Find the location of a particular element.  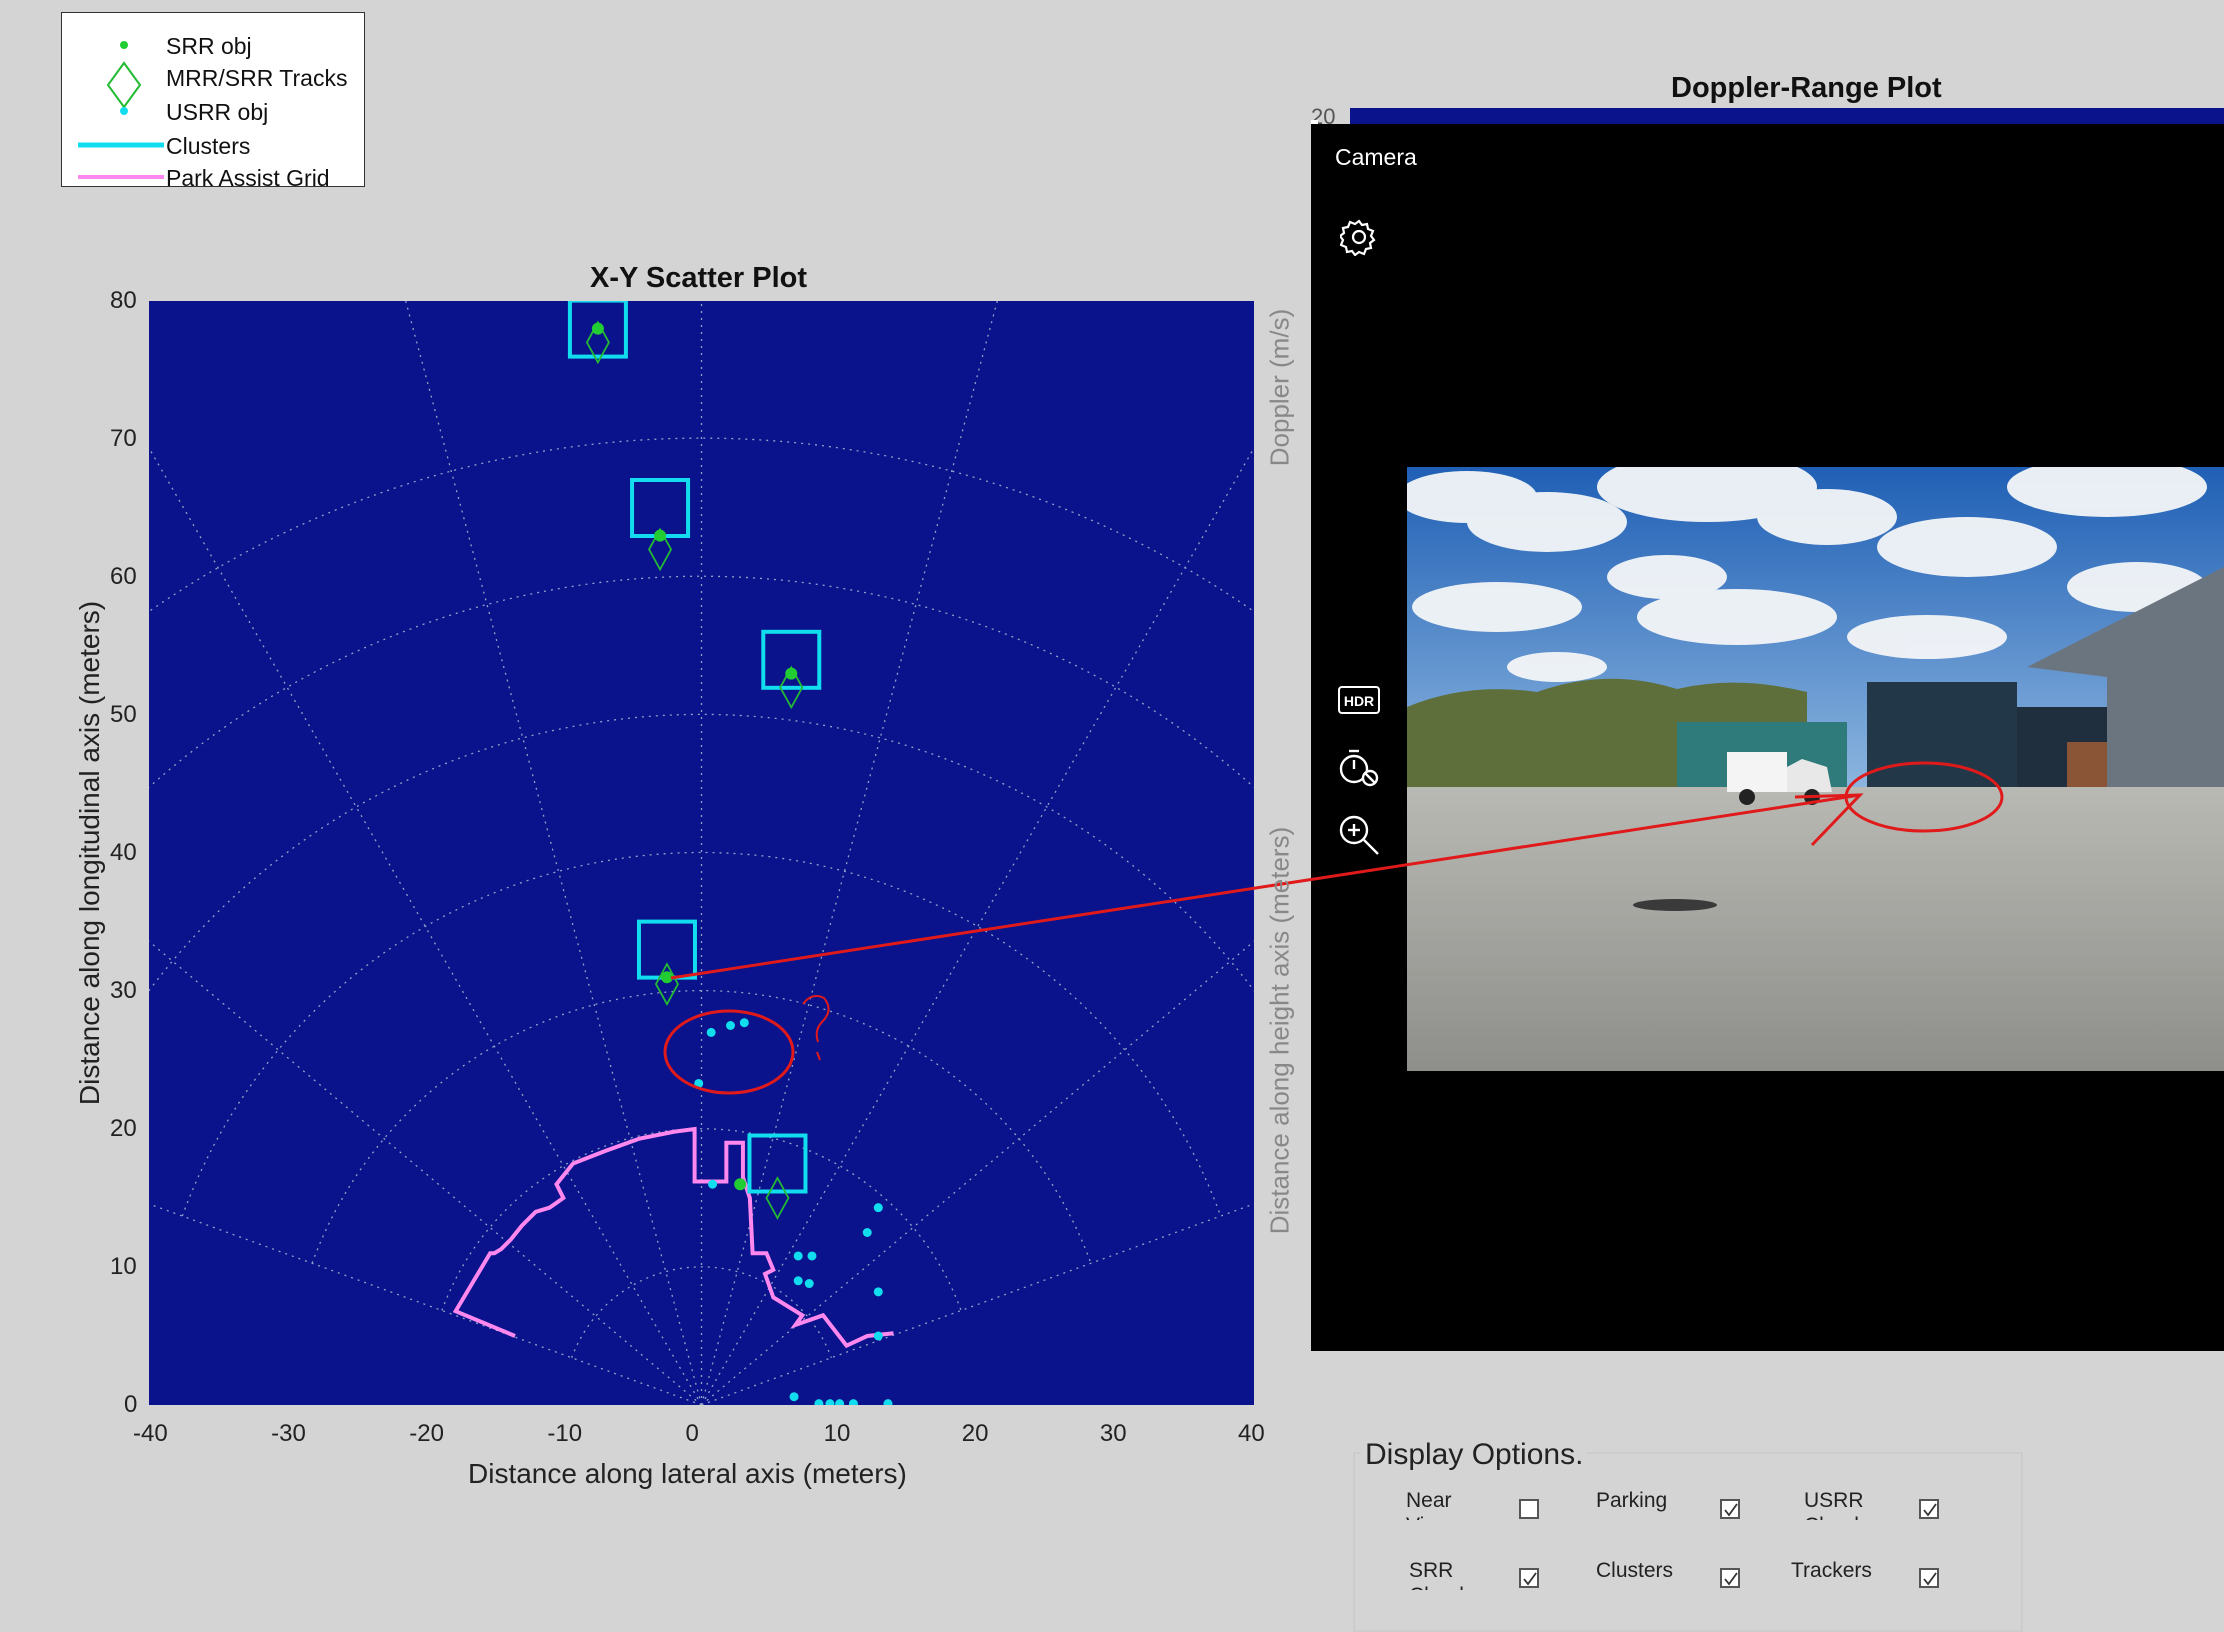

y-tick-label: 50 is located at coordinates (123, 714).